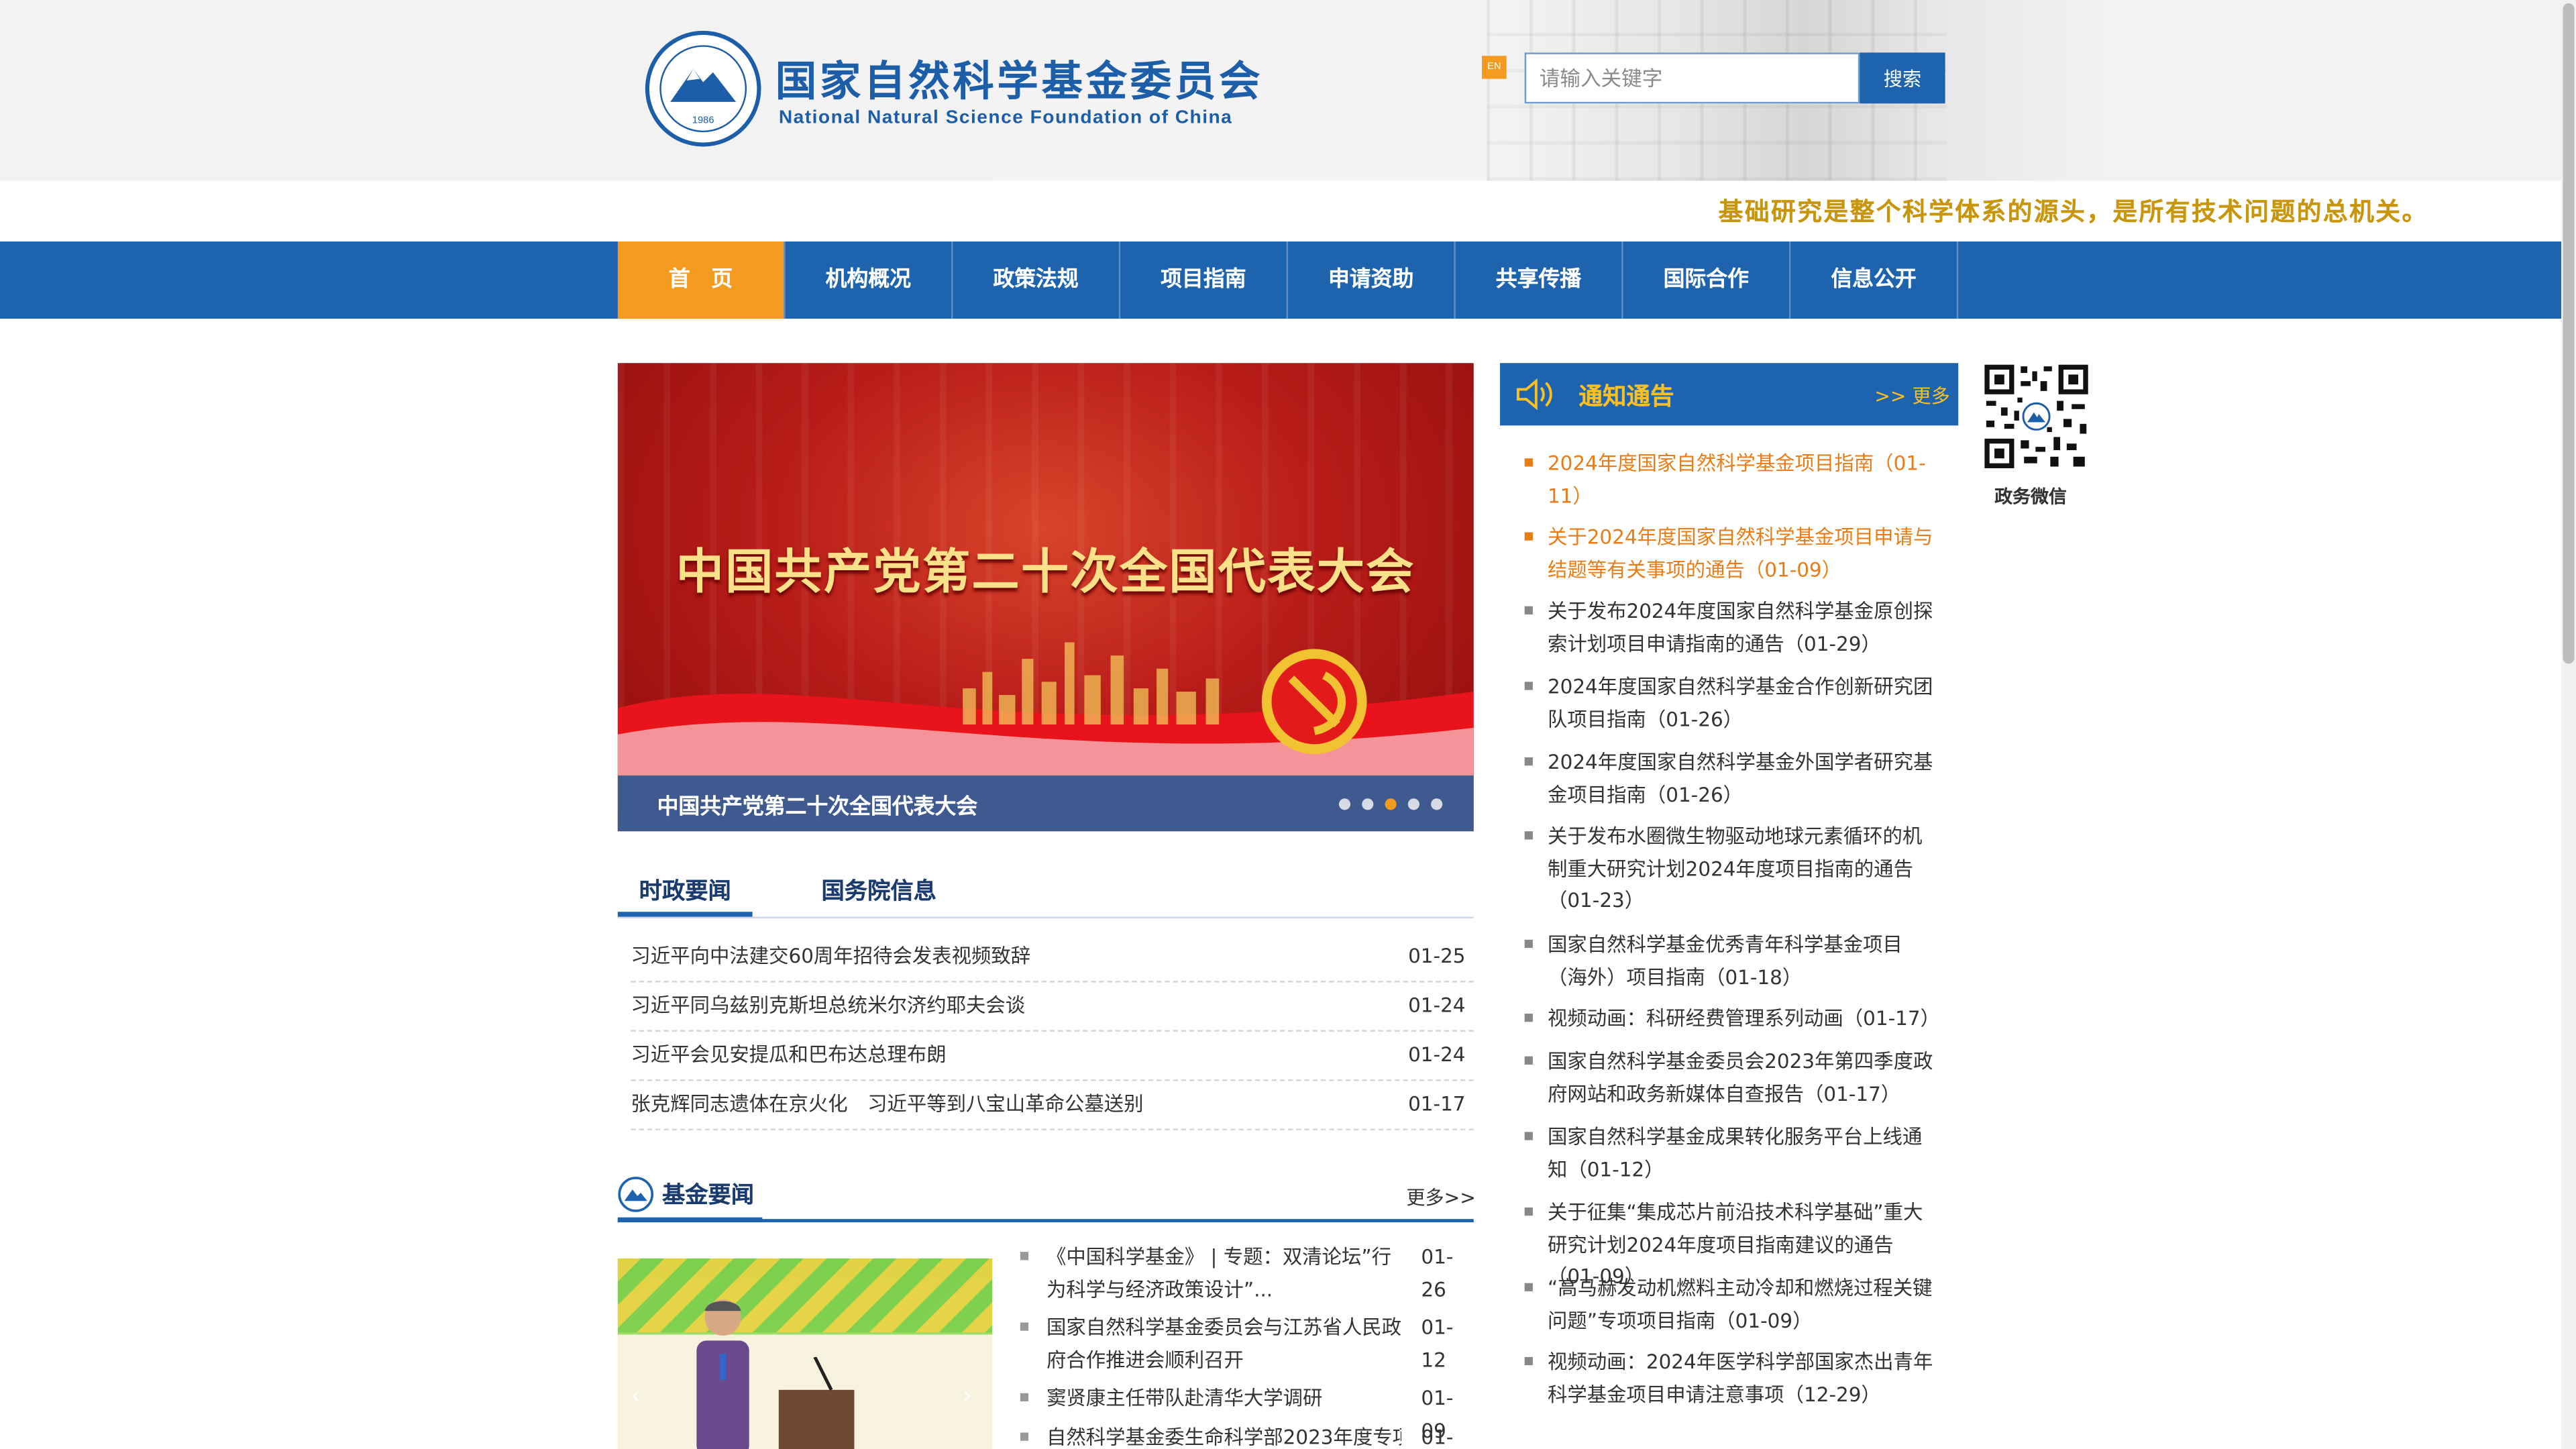 The width and height of the screenshot is (2576, 1449). I want to click on tab-politics-news: 时政要闻, so click(685, 890).